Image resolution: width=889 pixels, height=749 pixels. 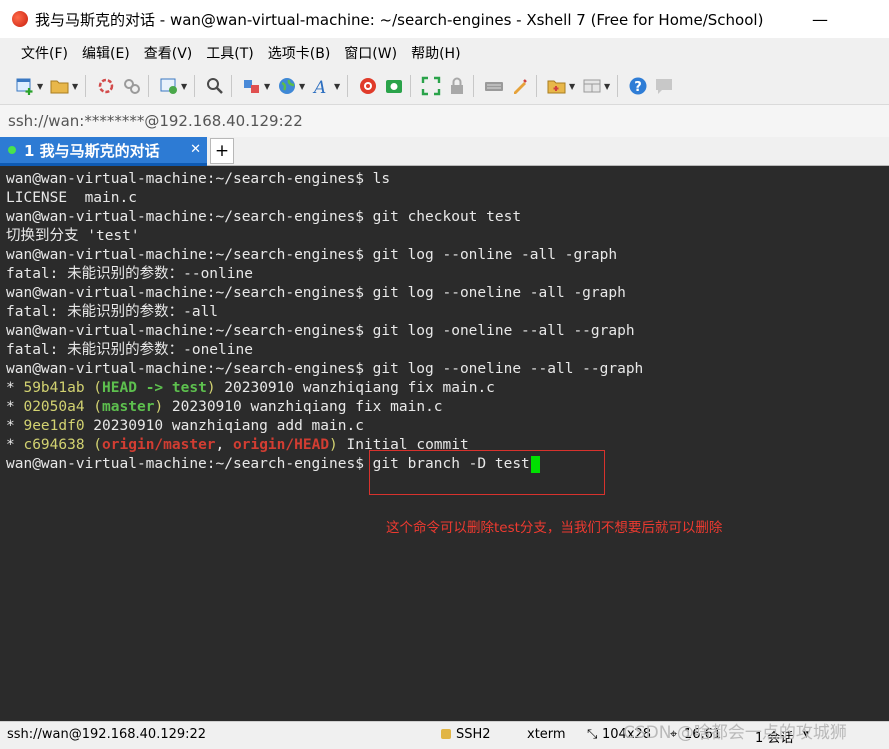 I want to click on menu-tab: 选项卡(B), so click(x=299, y=53).